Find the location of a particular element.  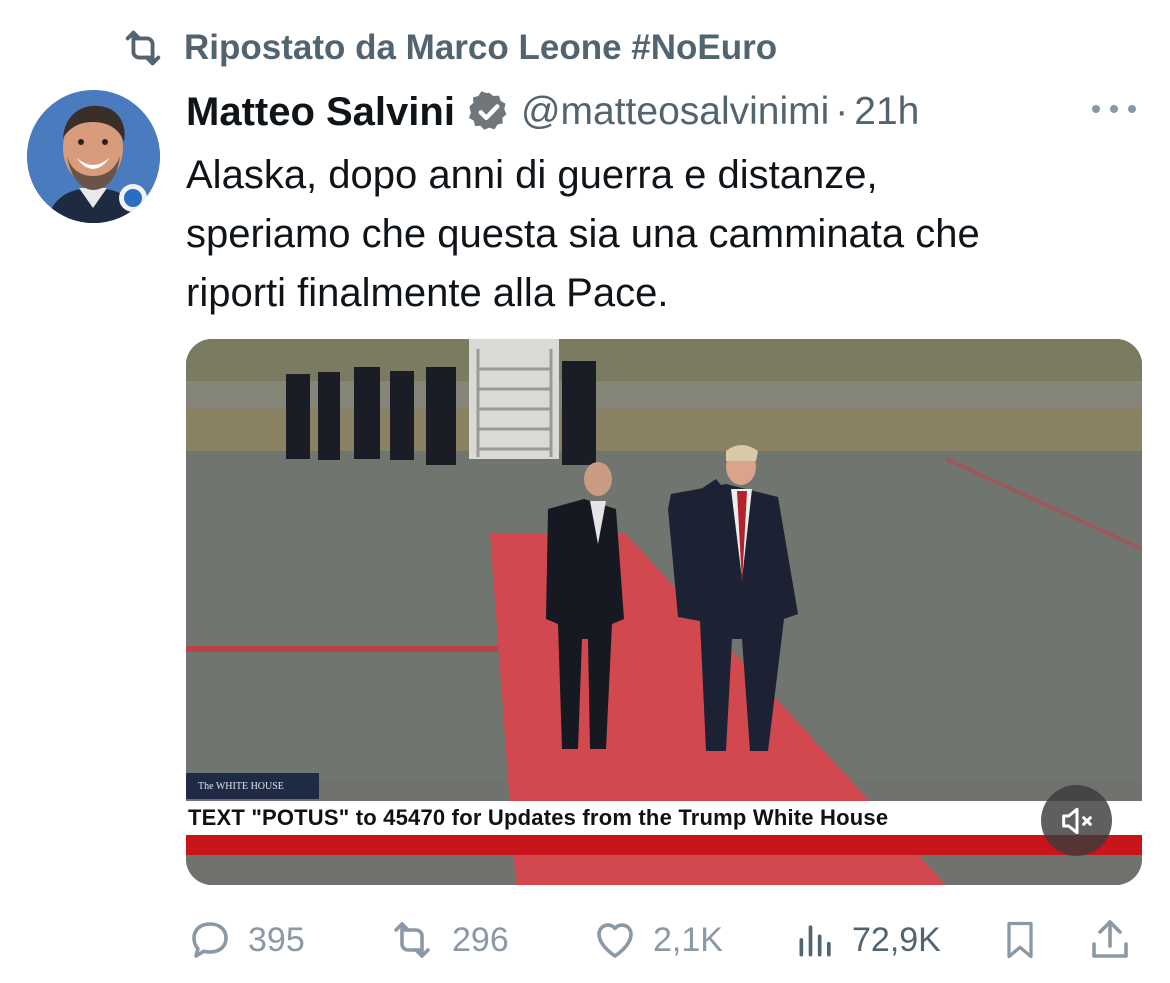

views-chart-icon is located at coordinates (815, 941).